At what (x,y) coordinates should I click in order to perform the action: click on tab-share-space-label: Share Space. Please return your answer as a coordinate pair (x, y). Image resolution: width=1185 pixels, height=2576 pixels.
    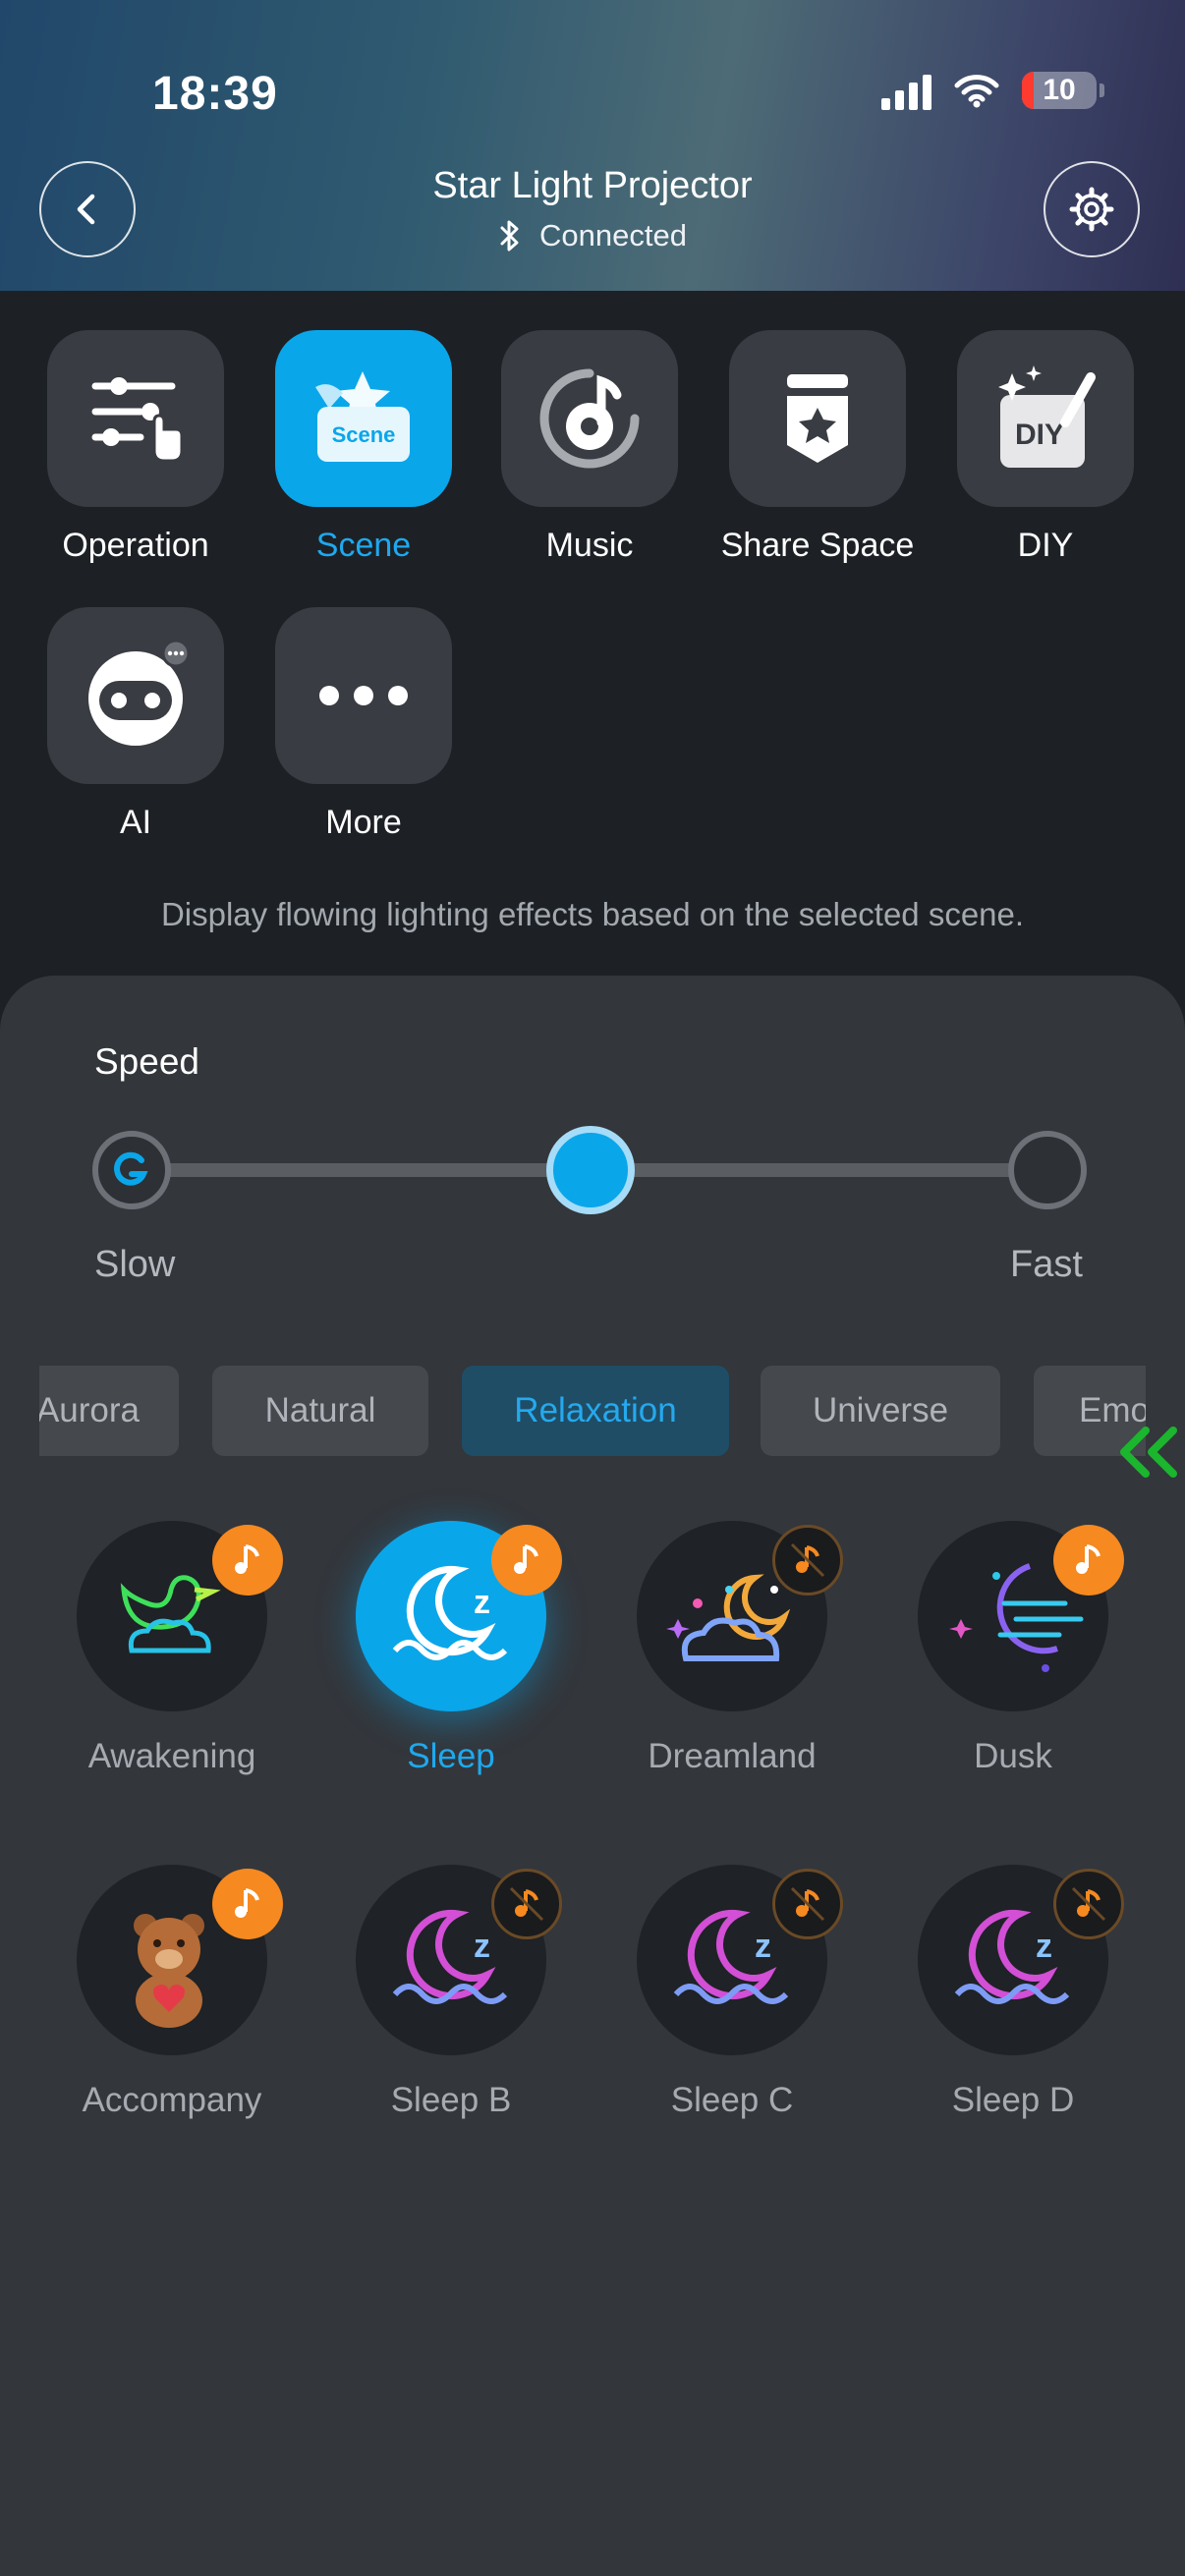
    Looking at the image, I should click on (817, 545).